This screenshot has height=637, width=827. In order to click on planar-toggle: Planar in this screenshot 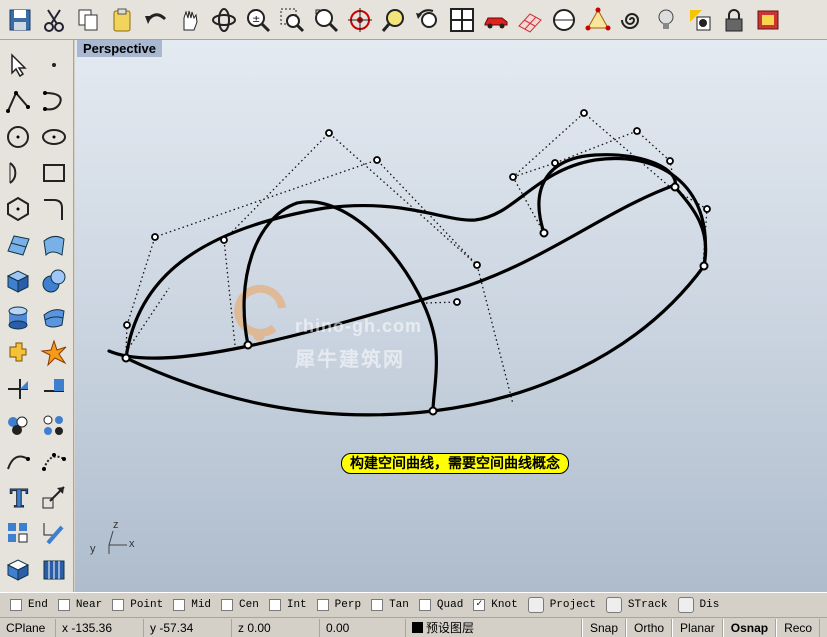, I will do `click(697, 627)`.